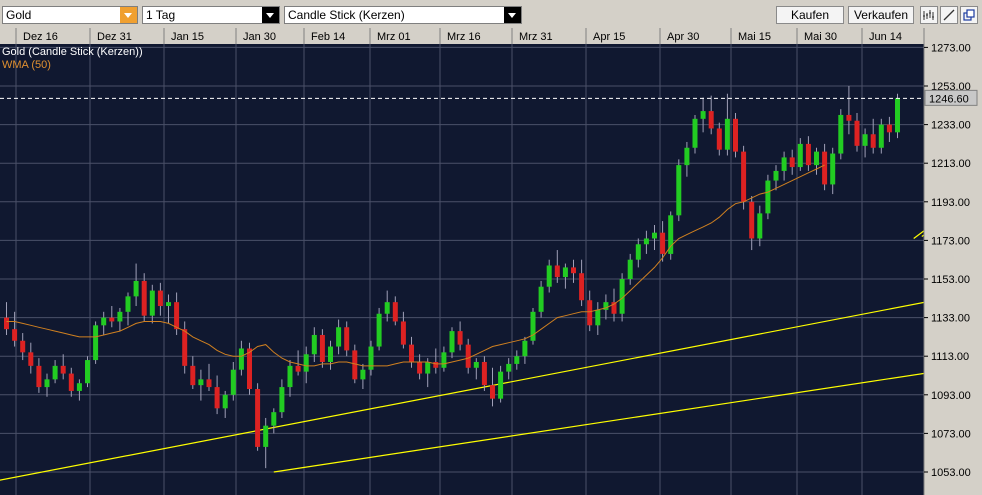 This screenshot has height=495, width=982. What do you see at coordinates (161, 15) in the screenshot?
I see `interval-value: 1 Tag` at bounding box center [161, 15].